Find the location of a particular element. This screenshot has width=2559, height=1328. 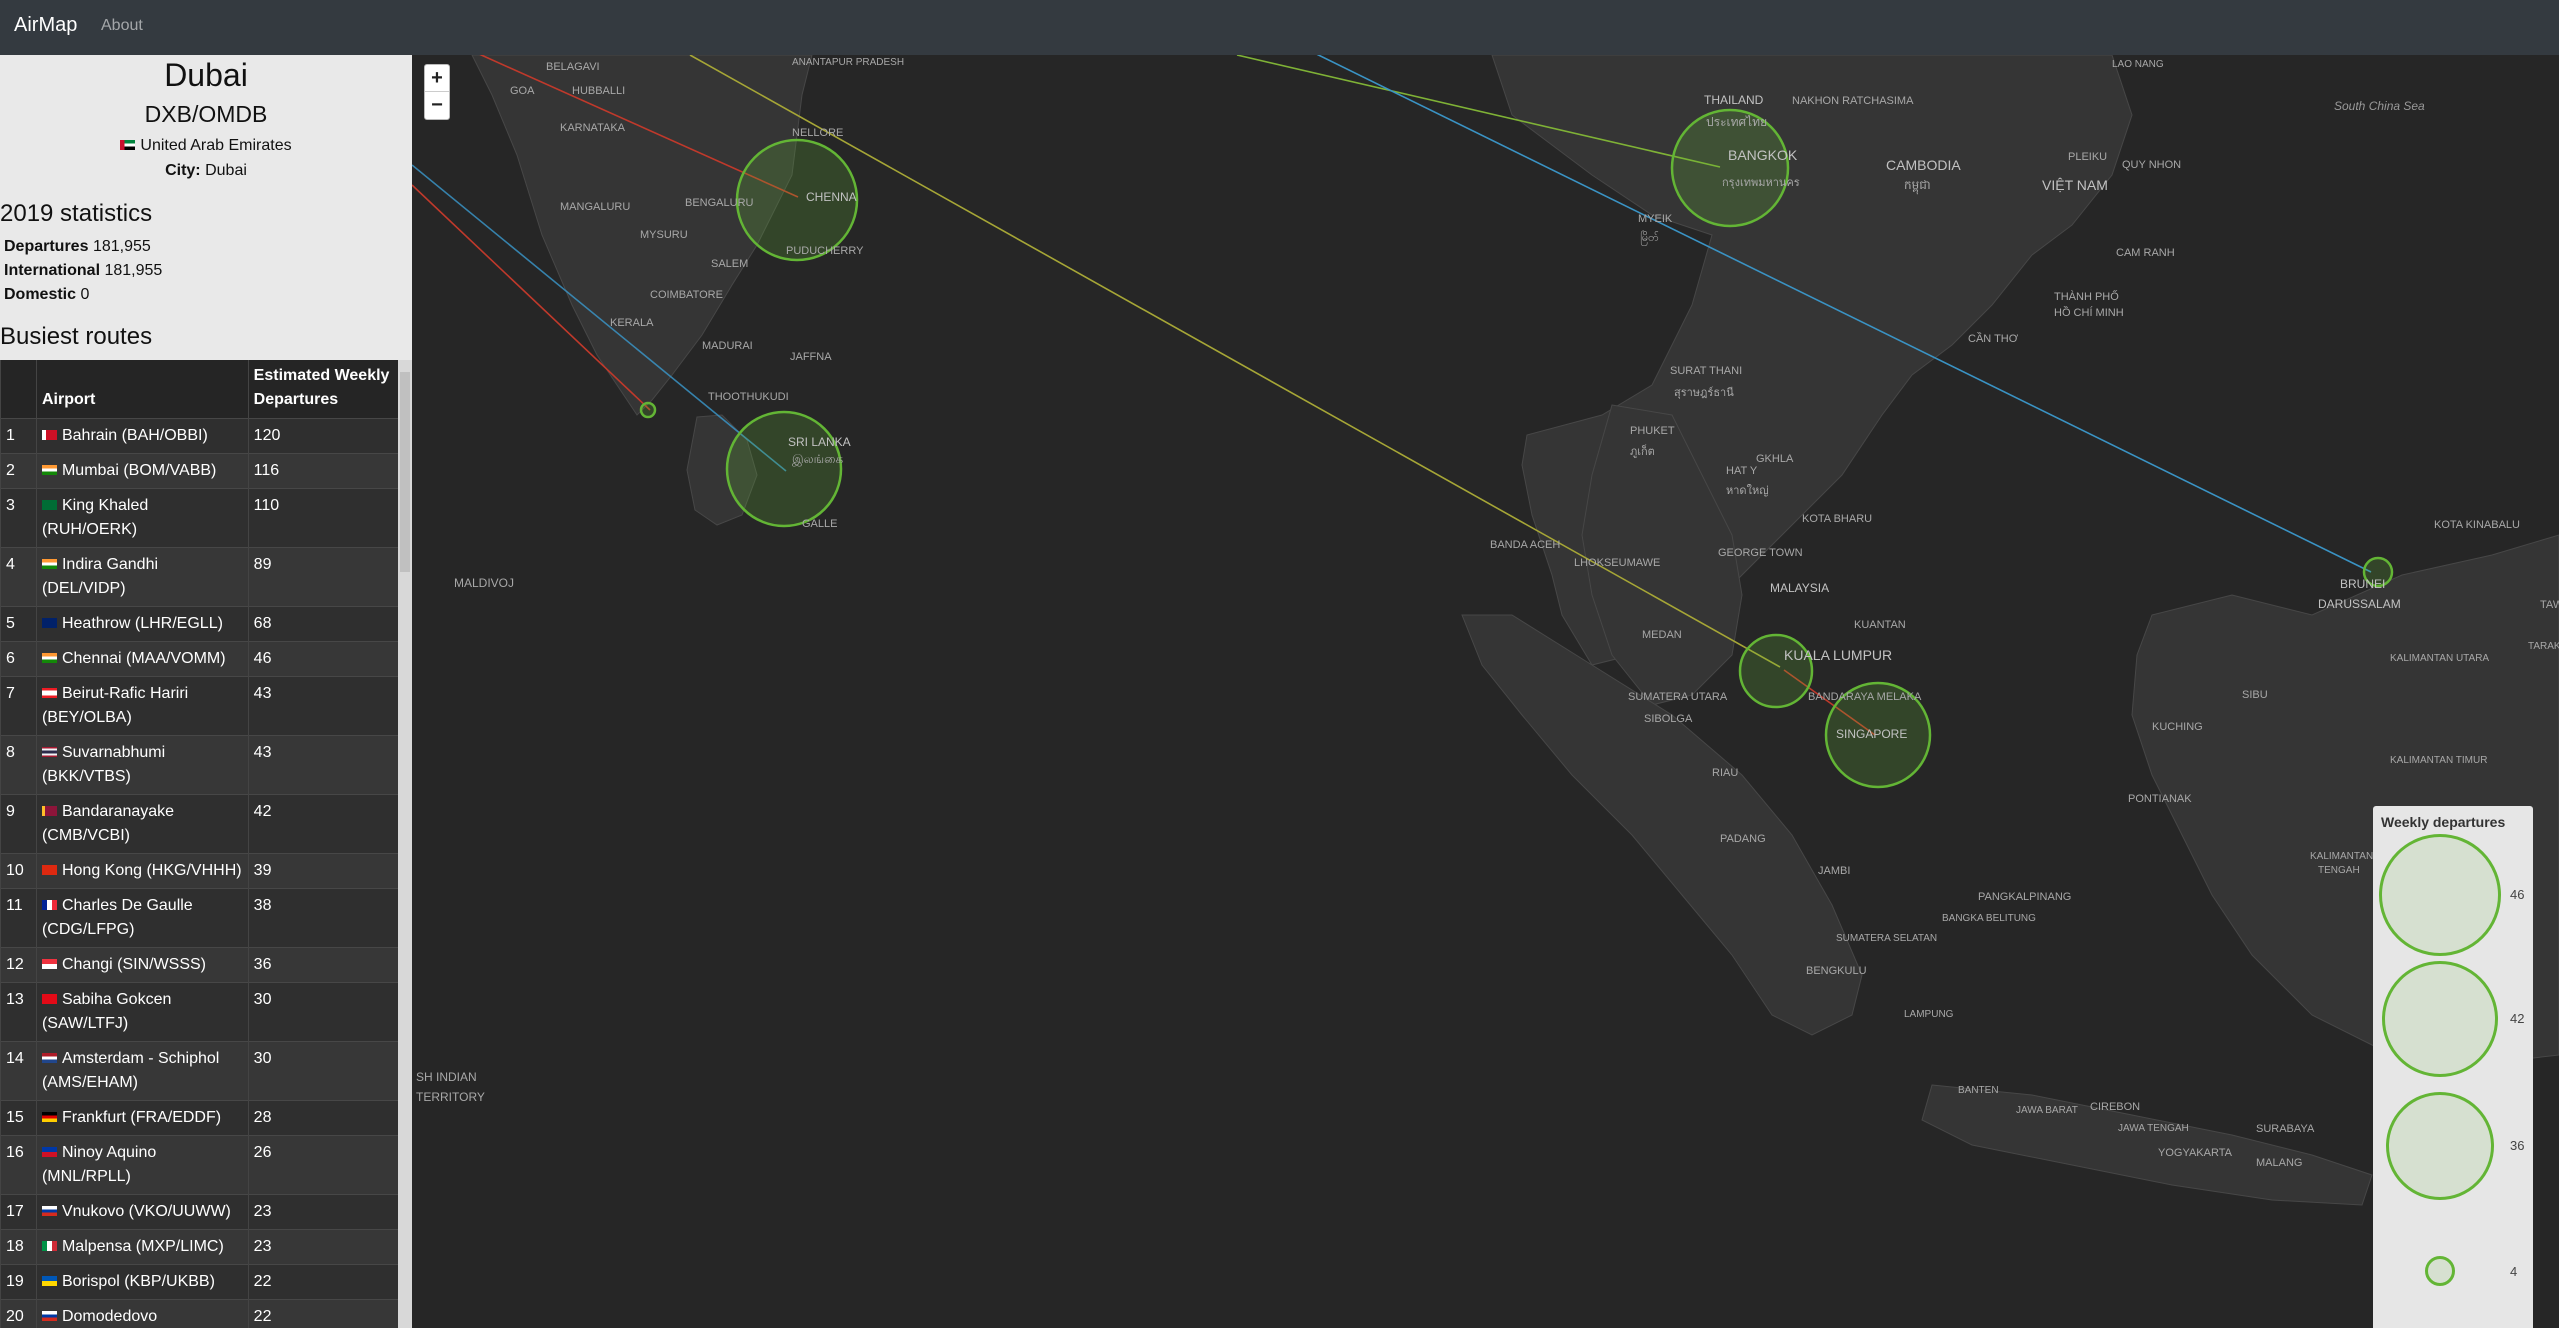

table-row: 14 Amsterdam - Schiphol (AMS/EHAM) 30 is located at coordinates (199, 1071).